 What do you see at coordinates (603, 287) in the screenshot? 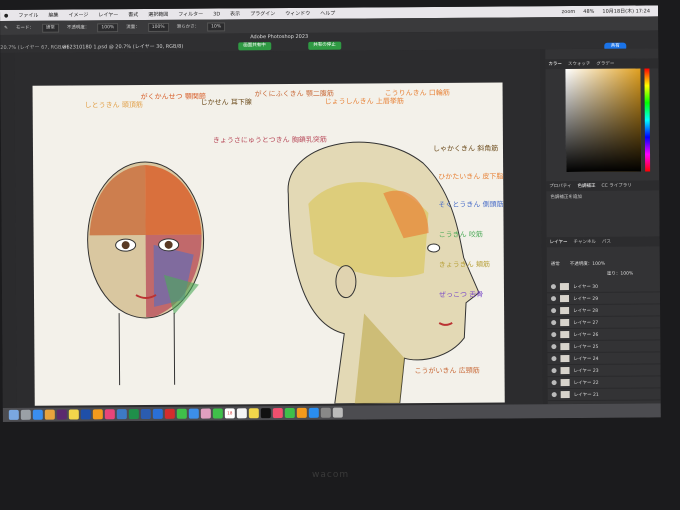
I see `layer-row: レイヤー 30` at bounding box center [603, 287].